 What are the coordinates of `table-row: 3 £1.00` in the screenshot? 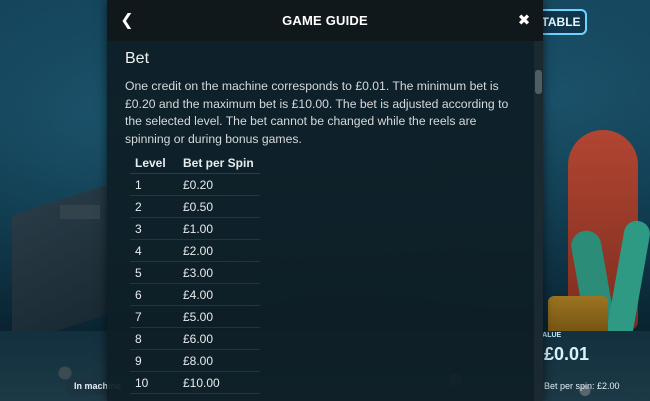 It's located at (195, 228).